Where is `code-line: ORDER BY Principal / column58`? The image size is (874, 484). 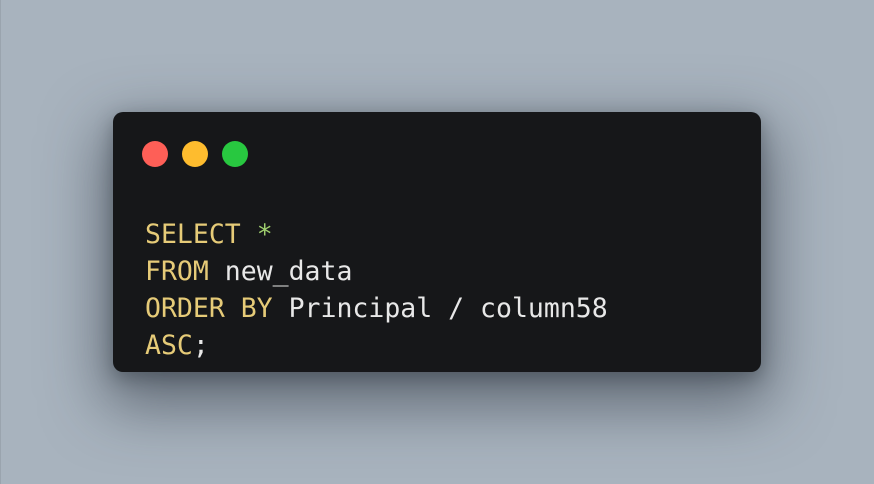
code-line: ORDER BY Principal / column58 is located at coordinates (376, 308).